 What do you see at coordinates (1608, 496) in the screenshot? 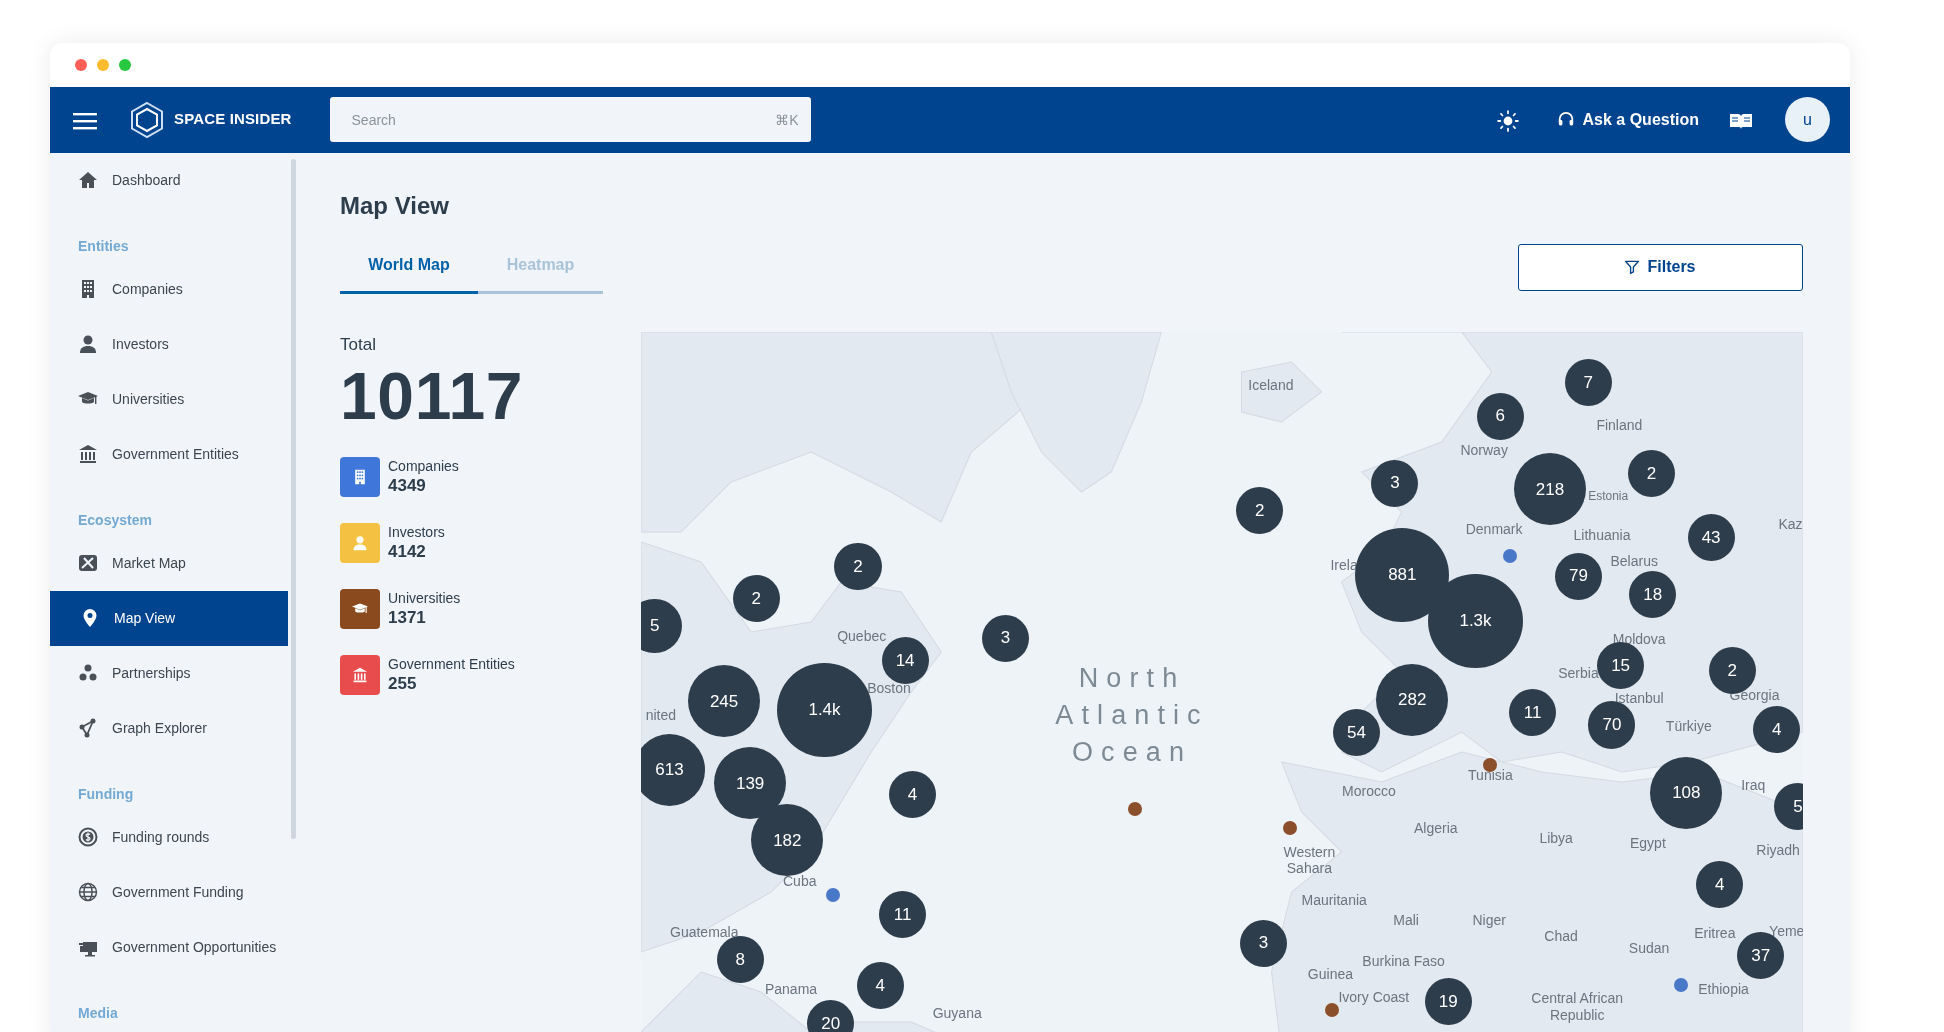
I see `place-label: Estonia` at bounding box center [1608, 496].